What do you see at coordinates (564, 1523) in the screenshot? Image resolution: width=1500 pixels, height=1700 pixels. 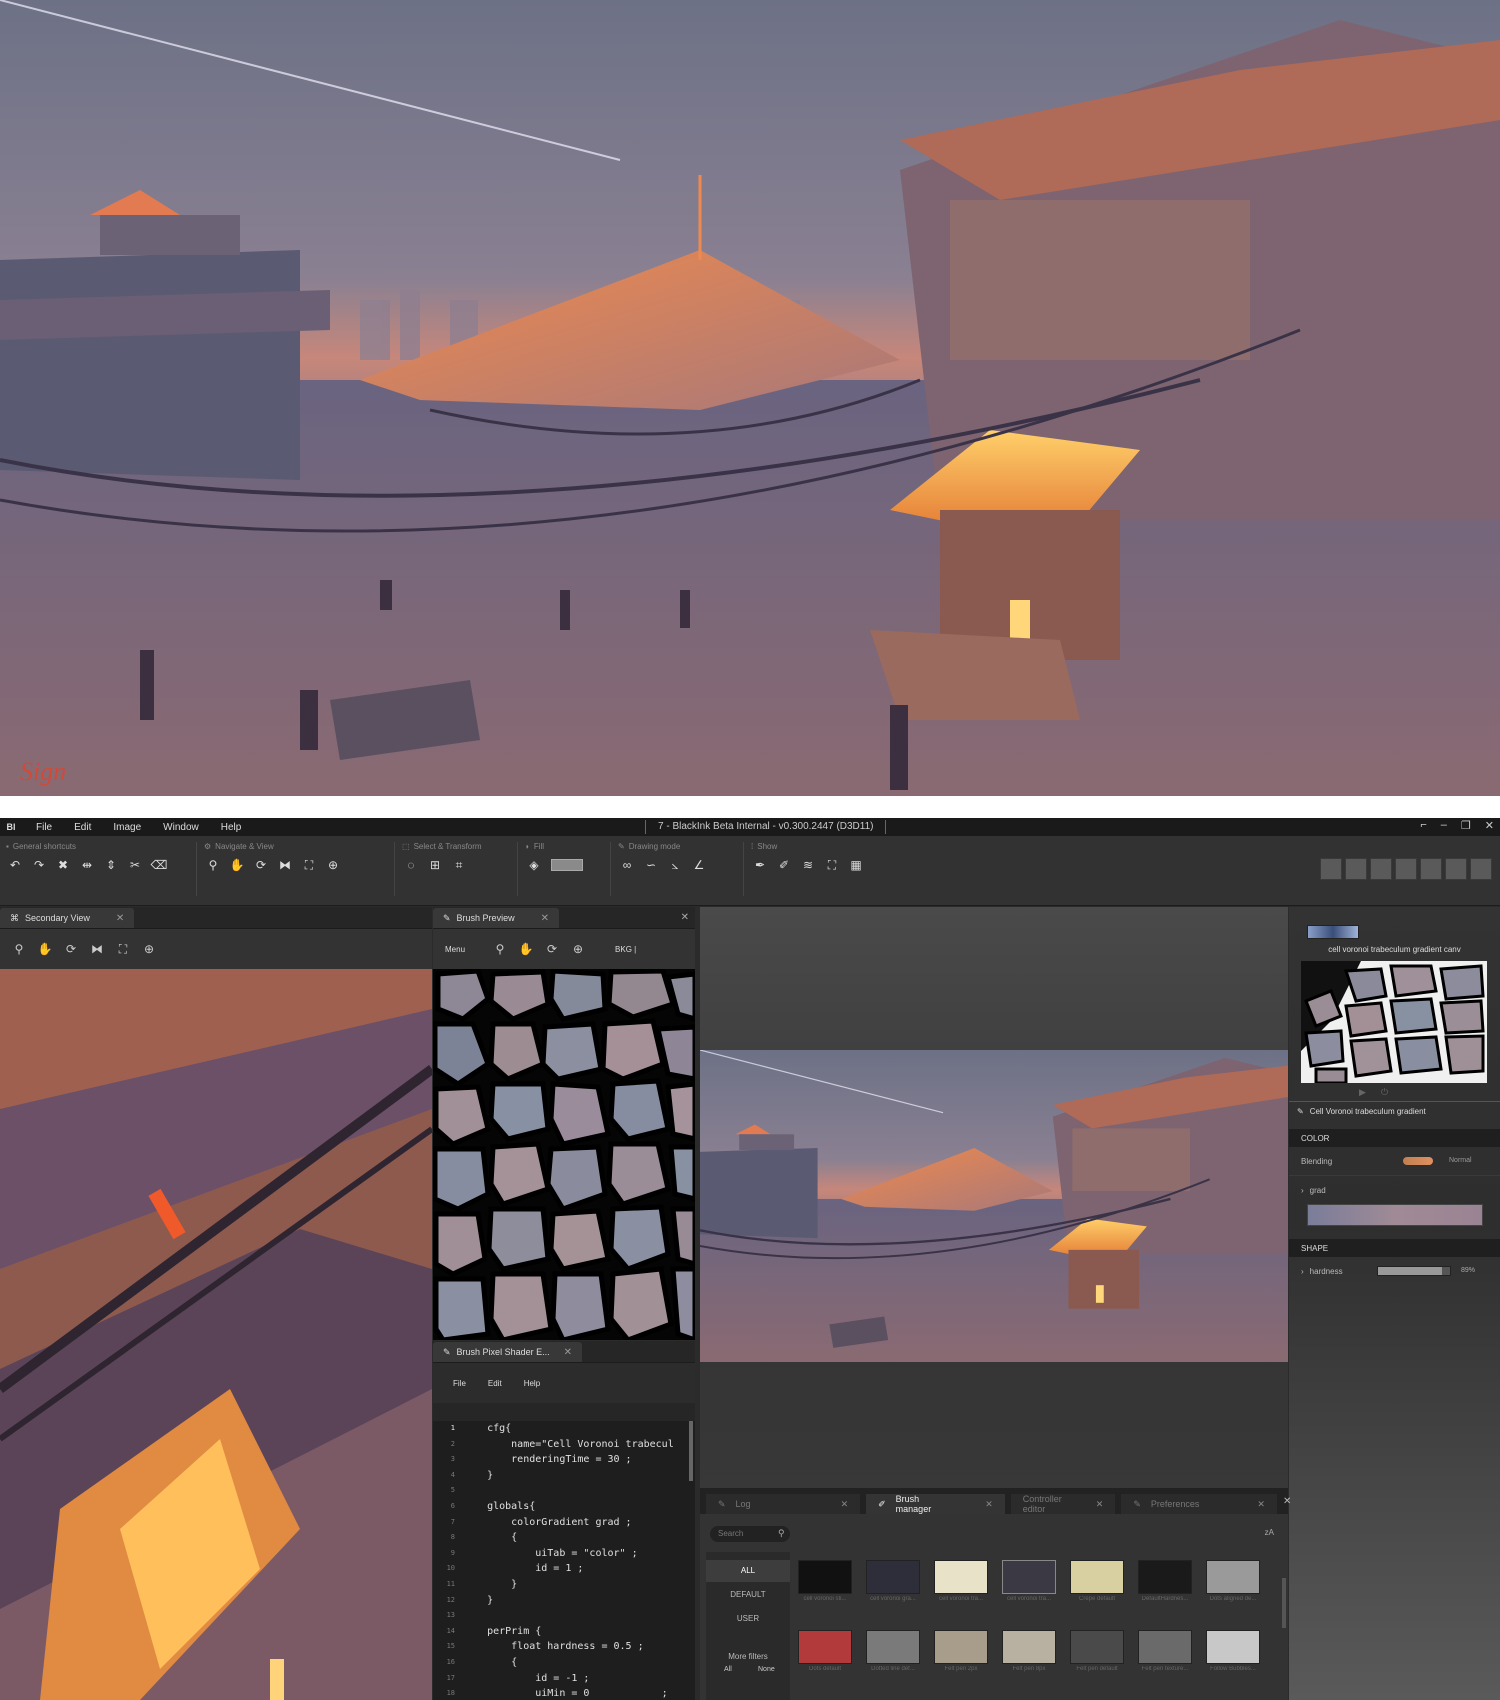 I see `code-line: 7 colorGradient grad ;` at bounding box center [564, 1523].